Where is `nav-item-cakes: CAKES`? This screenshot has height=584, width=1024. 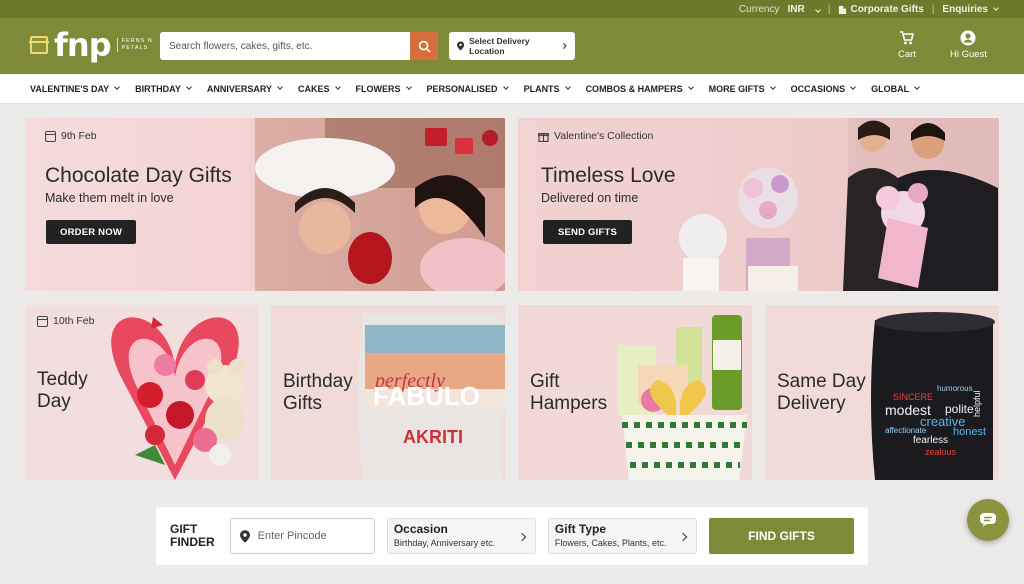
nav-item-cakes: CAKES is located at coordinates (319, 89).